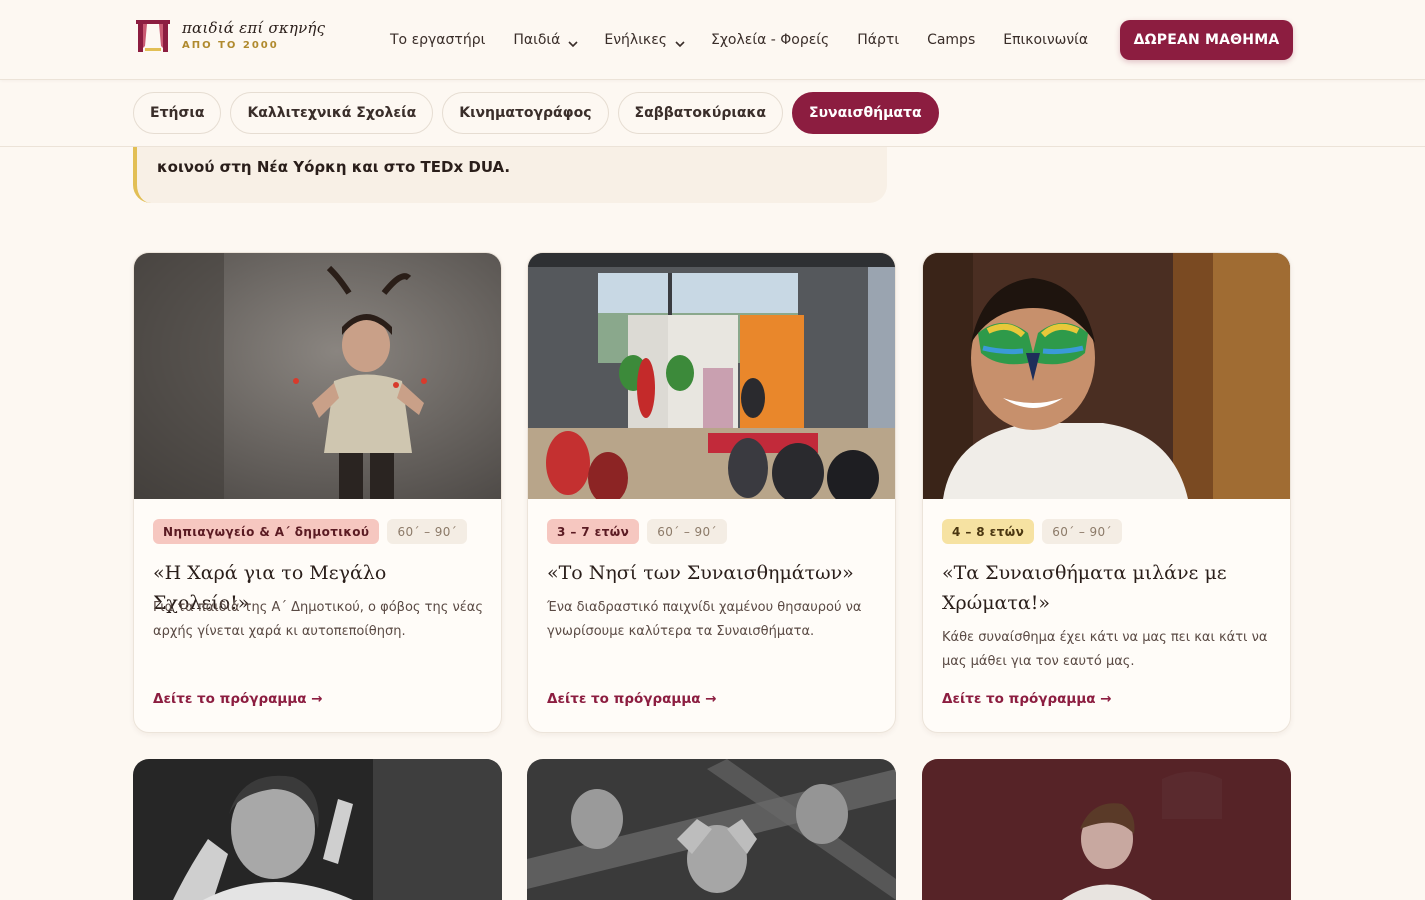 The height and width of the screenshot is (900, 1425). I want to click on age-badge: Νηπιαγωγείο & Α΄ δημοτικού, so click(266, 531).